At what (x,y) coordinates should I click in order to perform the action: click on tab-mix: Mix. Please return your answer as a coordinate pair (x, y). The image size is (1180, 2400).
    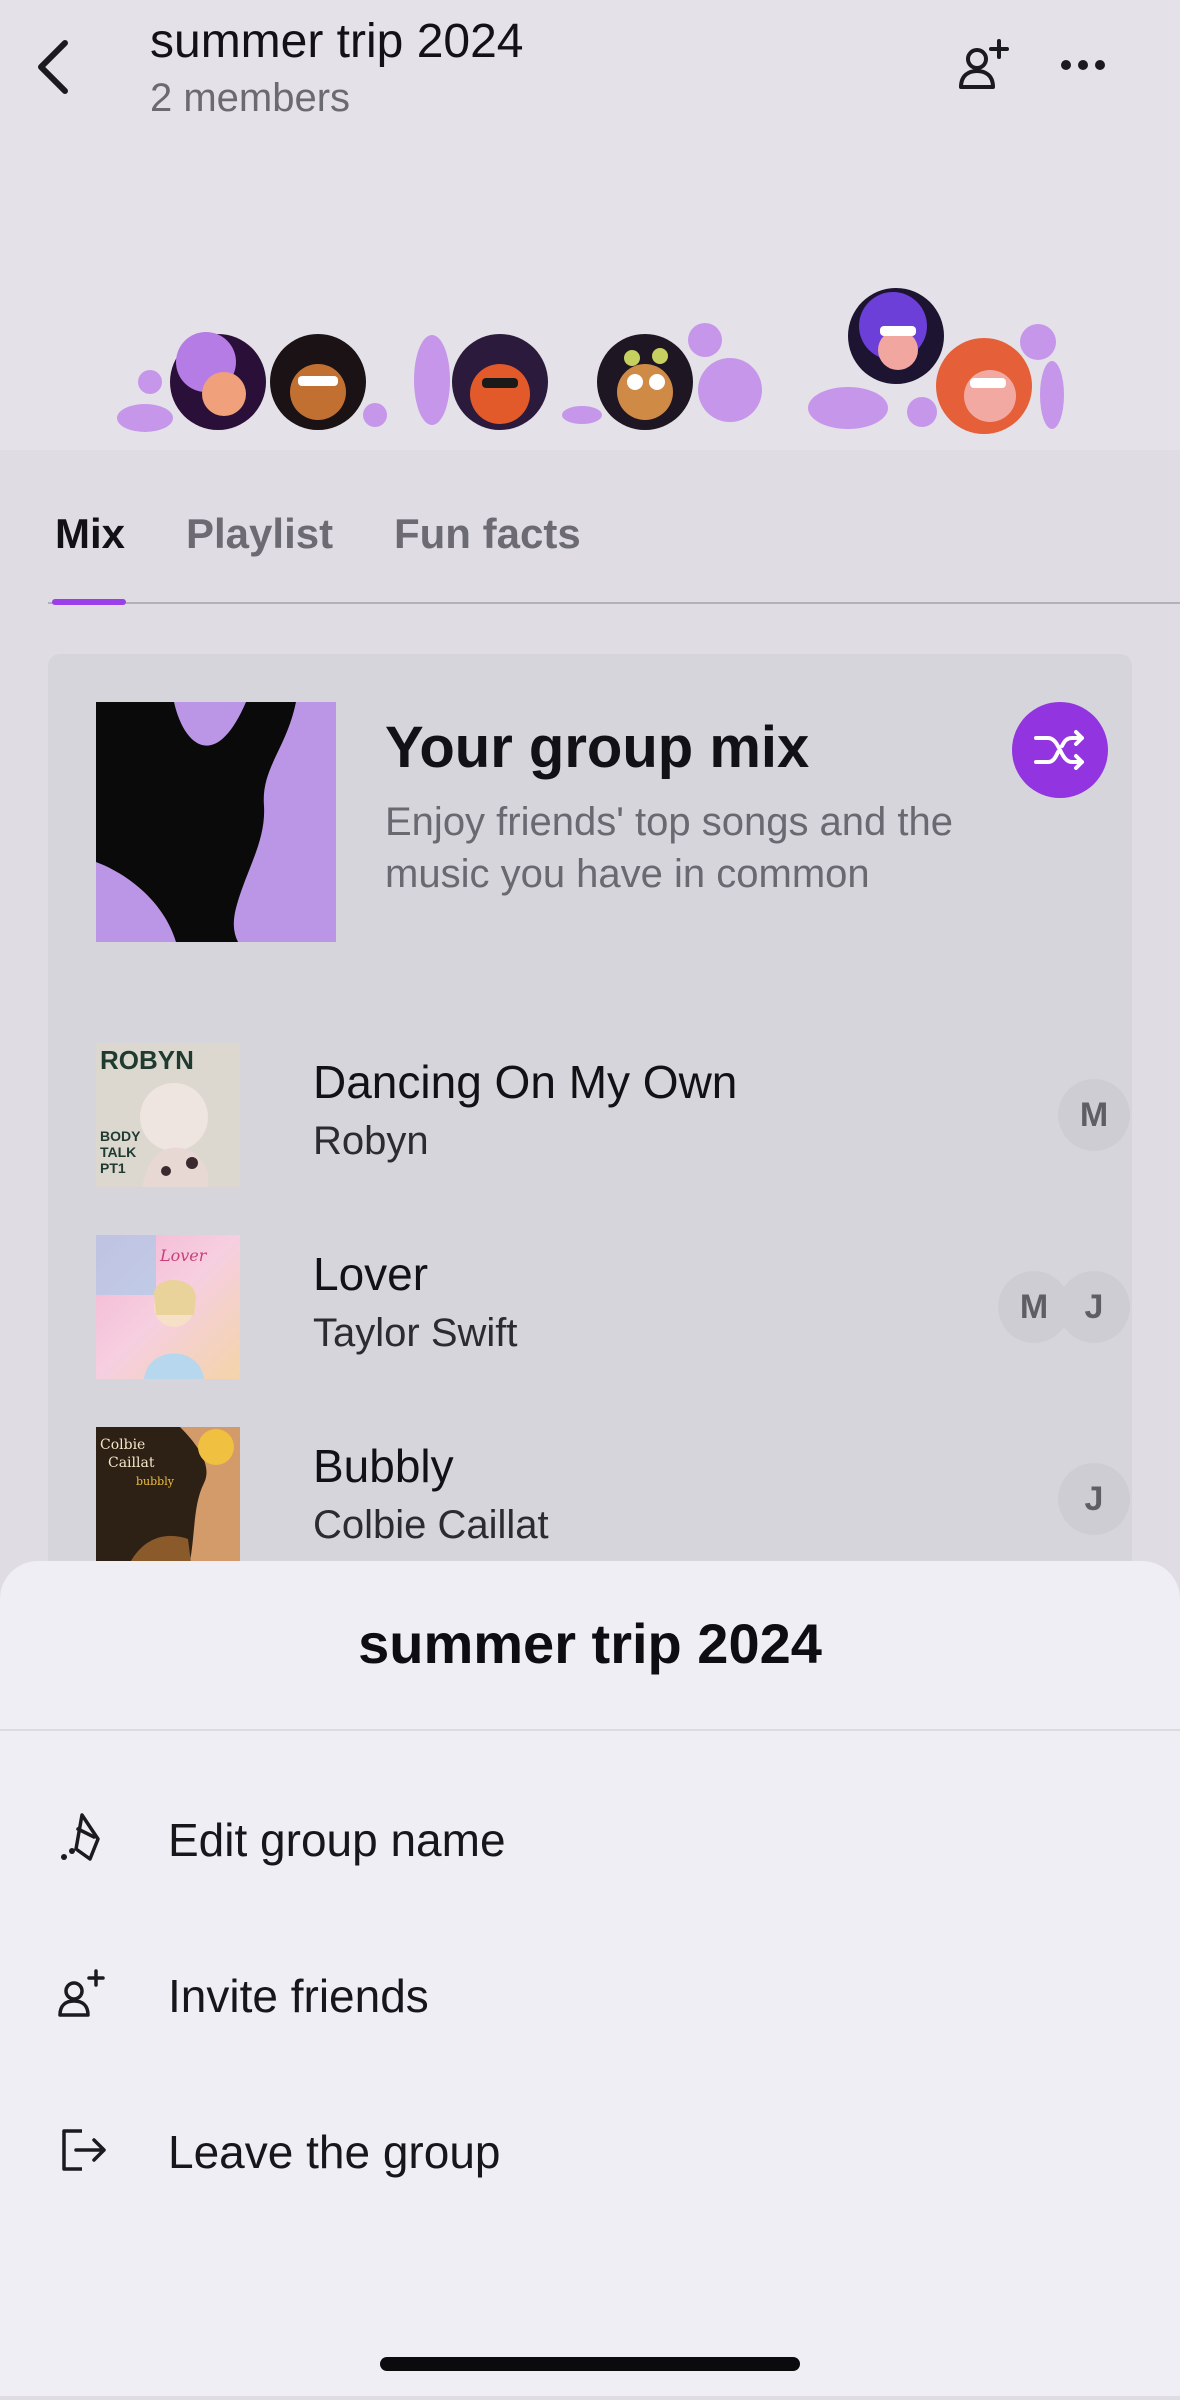
    Looking at the image, I should click on (90, 534).